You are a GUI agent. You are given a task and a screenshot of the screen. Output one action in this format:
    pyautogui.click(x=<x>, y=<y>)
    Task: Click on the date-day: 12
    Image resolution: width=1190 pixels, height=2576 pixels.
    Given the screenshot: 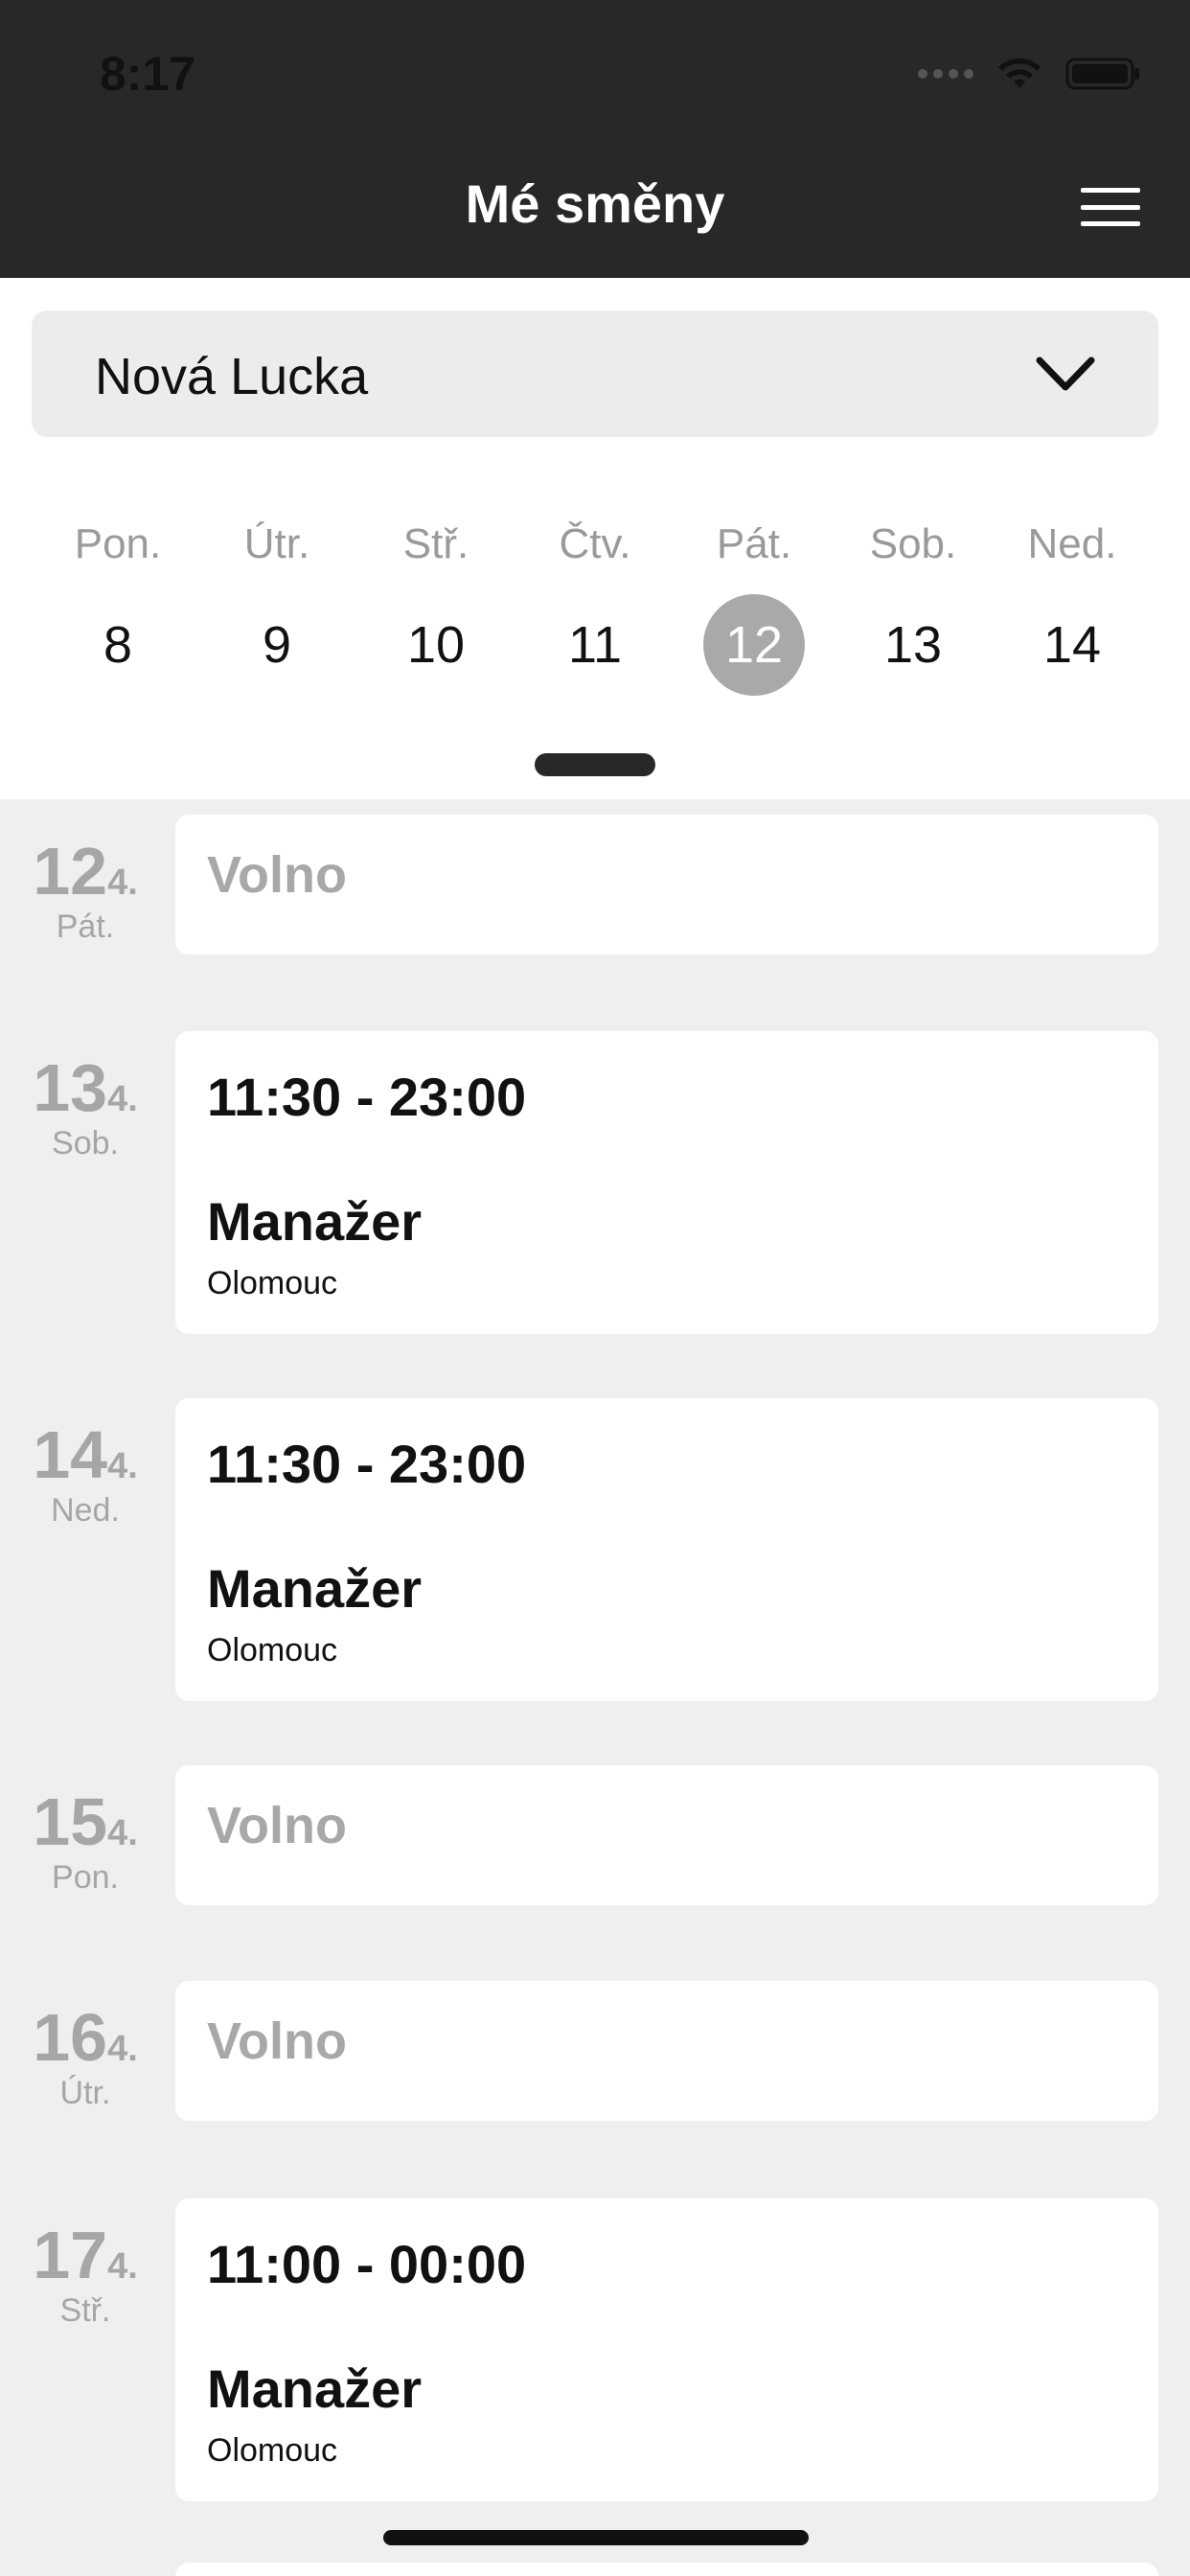 What is the action you would take?
    pyautogui.click(x=70, y=871)
    